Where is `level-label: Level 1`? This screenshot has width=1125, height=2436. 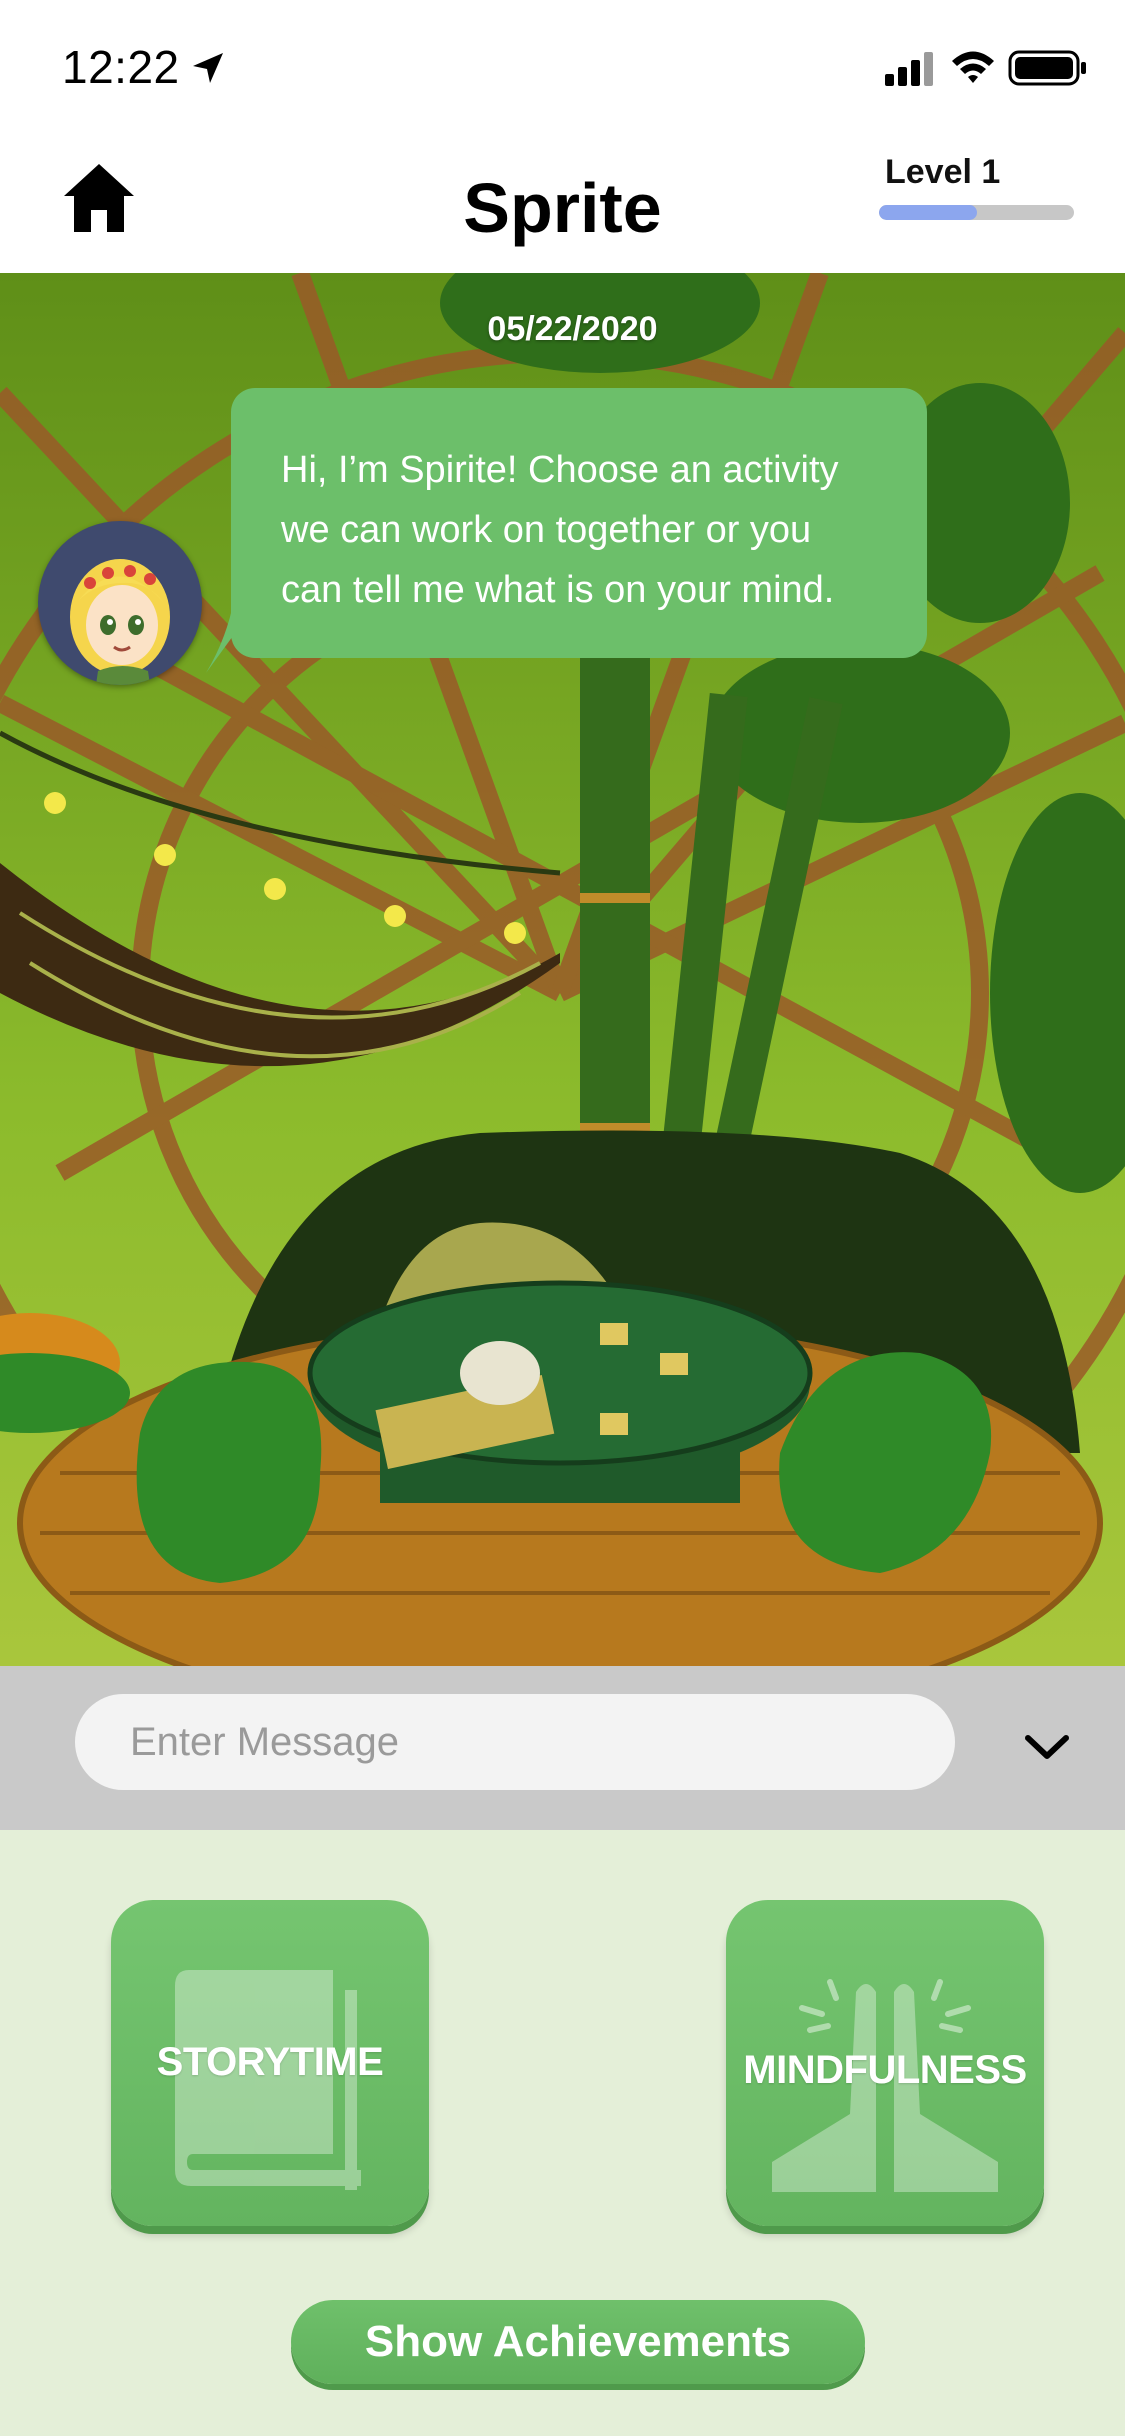
level-label: Level 1 is located at coordinates (943, 172).